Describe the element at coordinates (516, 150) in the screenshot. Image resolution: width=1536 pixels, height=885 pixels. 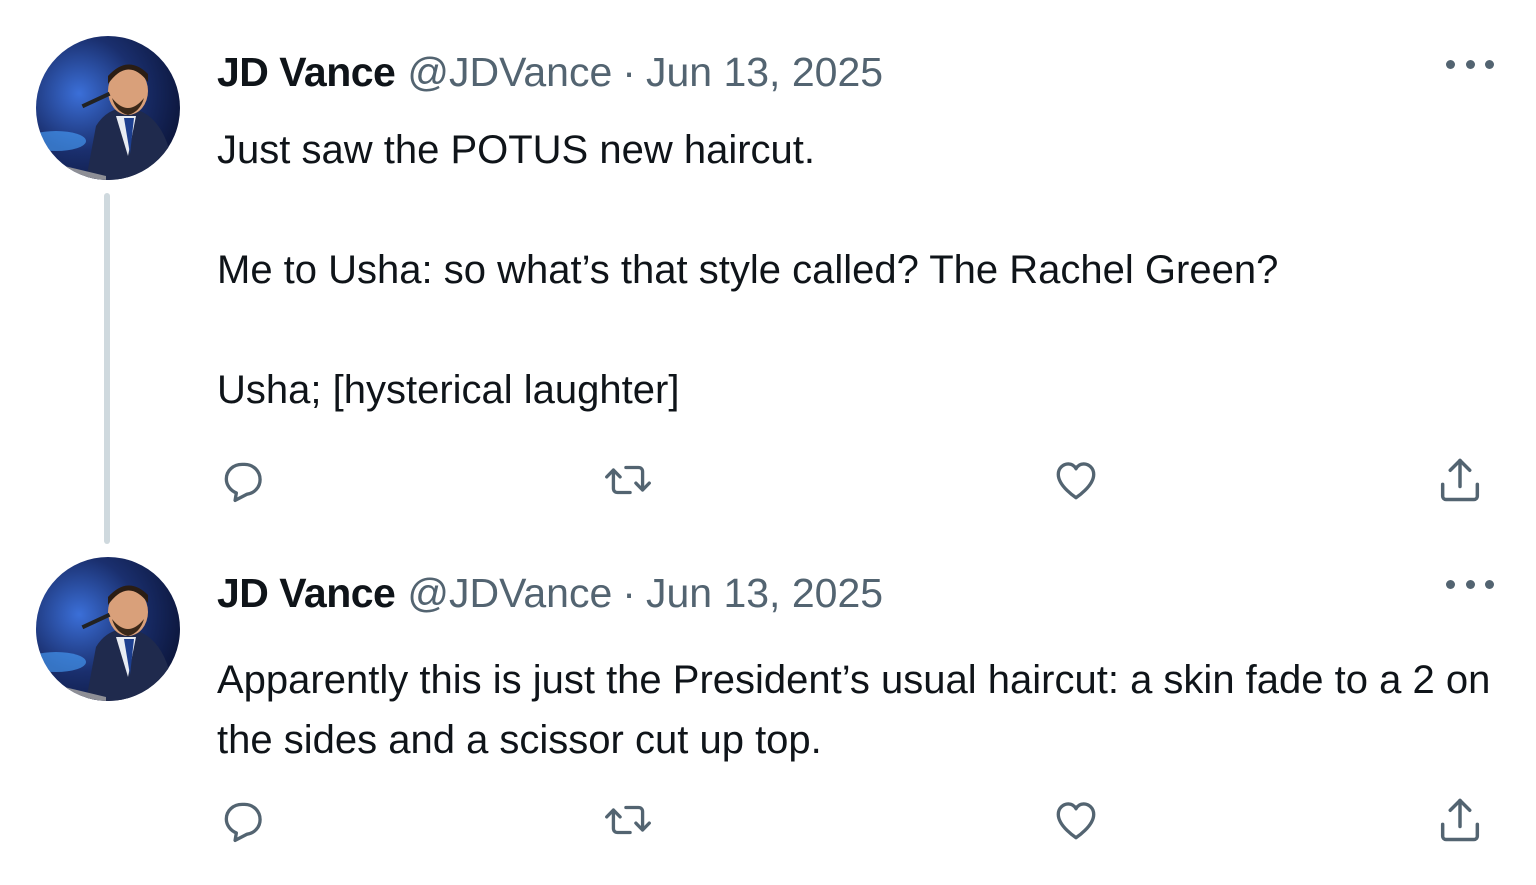
I see `tweet-paragraph: Just saw the POTUS new haircut.` at that location.